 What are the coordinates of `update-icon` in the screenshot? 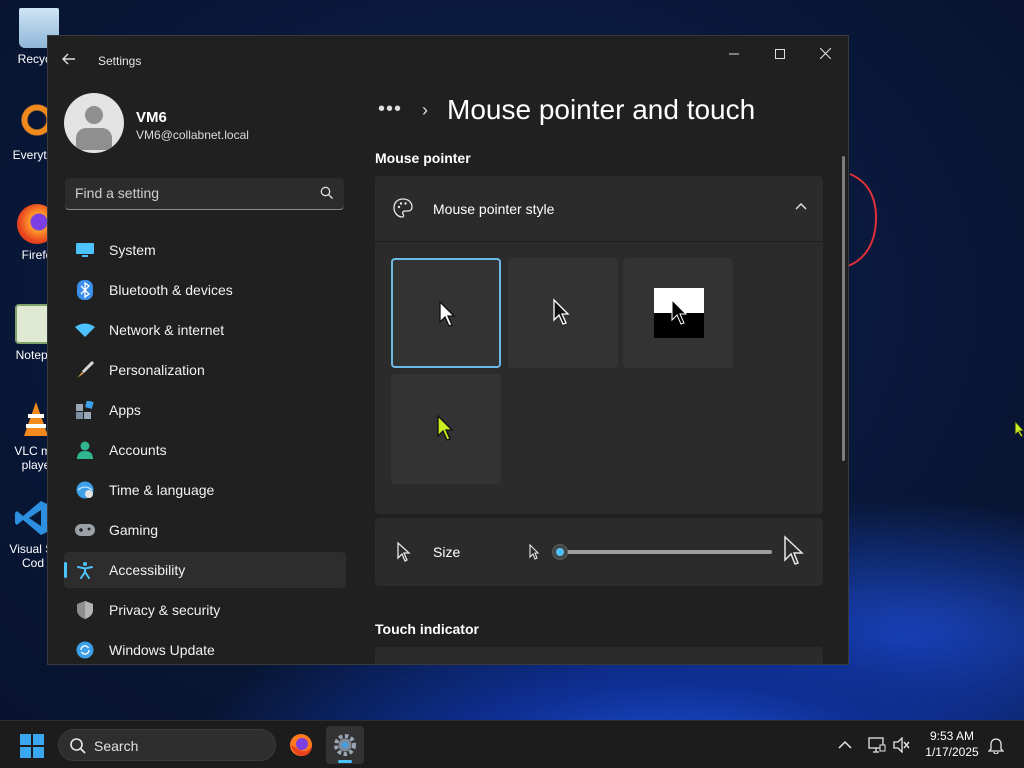 It's located at (85, 650).